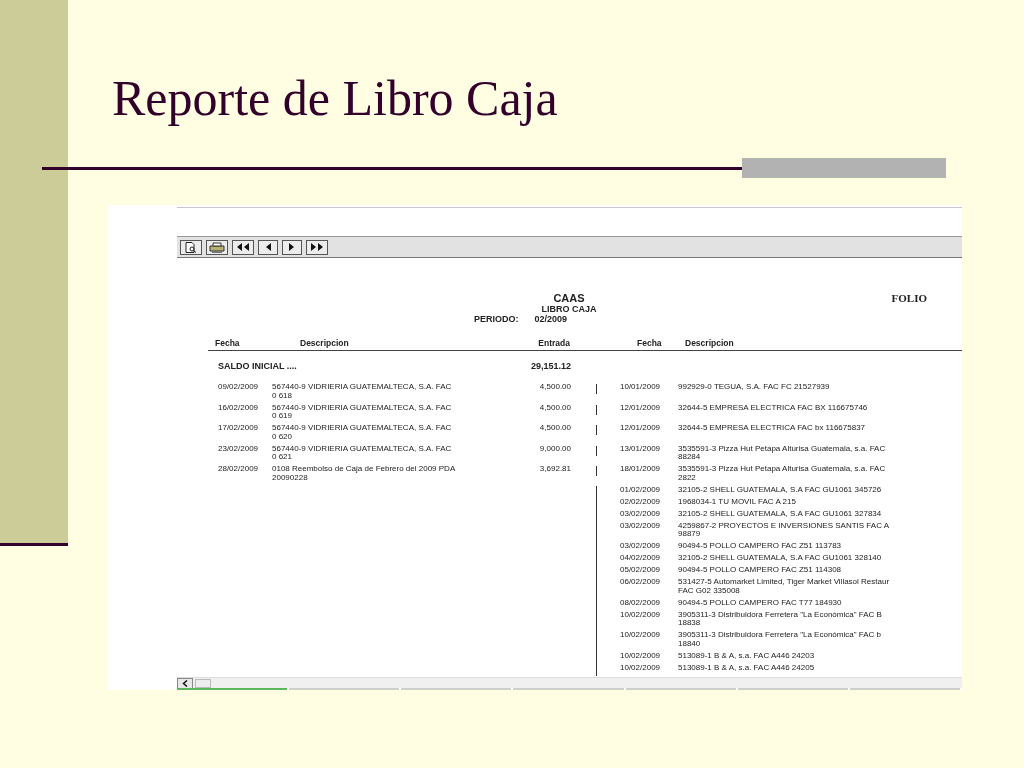  I want to click on opening-balance-amount: 29,151.12, so click(550, 366).